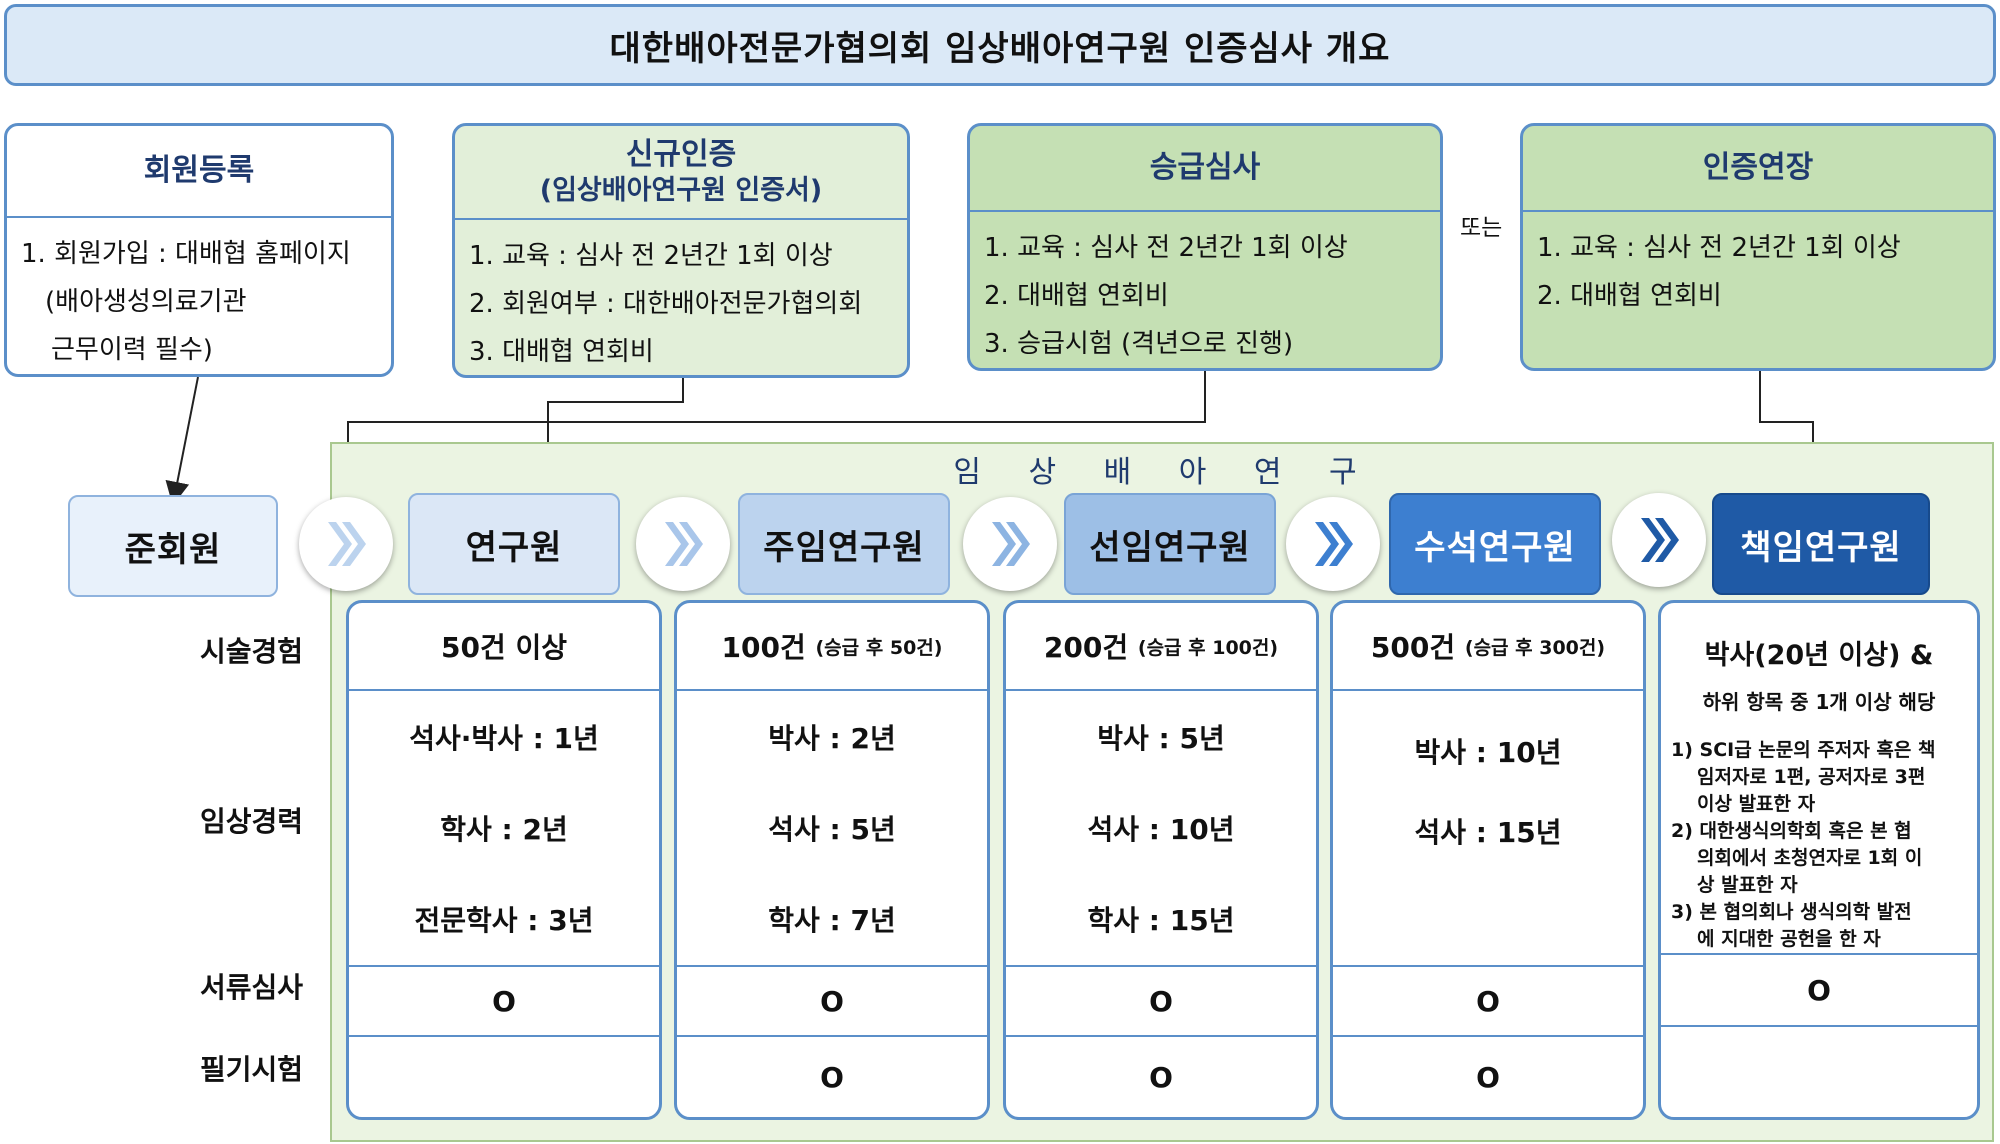 The width and height of the screenshot is (2000, 1144). What do you see at coordinates (1819, 702) in the screenshot?
I see `experience-note: 하위 항목 중 1개 이상 해당` at bounding box center [1819, 702].